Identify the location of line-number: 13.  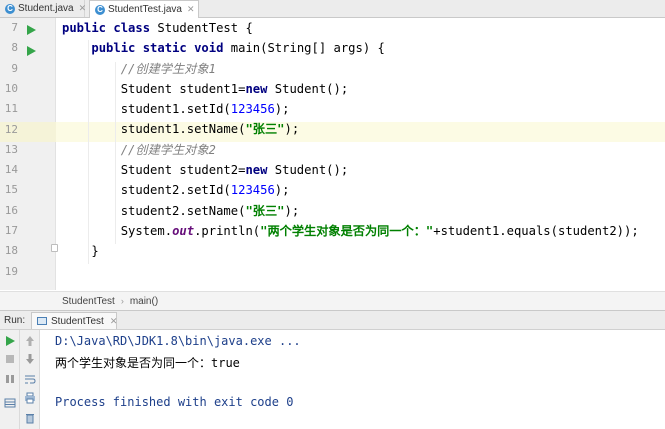
(11, 149).